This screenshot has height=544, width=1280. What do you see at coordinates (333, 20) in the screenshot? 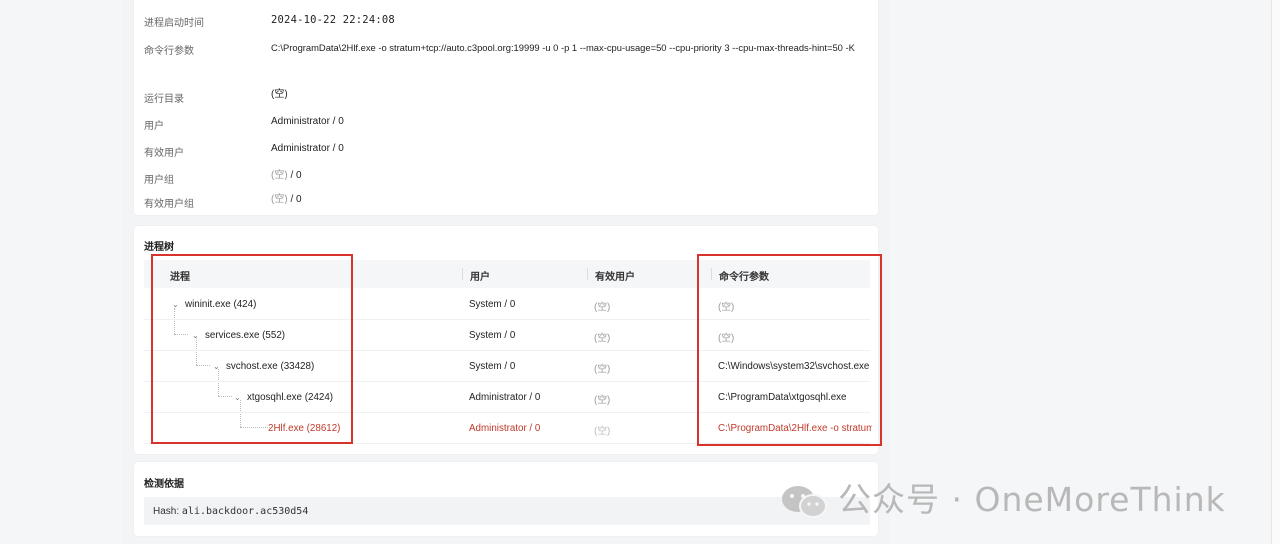
I see `detail-value: 2024-10-22 22:24:08` at bounding box center [333, 20].